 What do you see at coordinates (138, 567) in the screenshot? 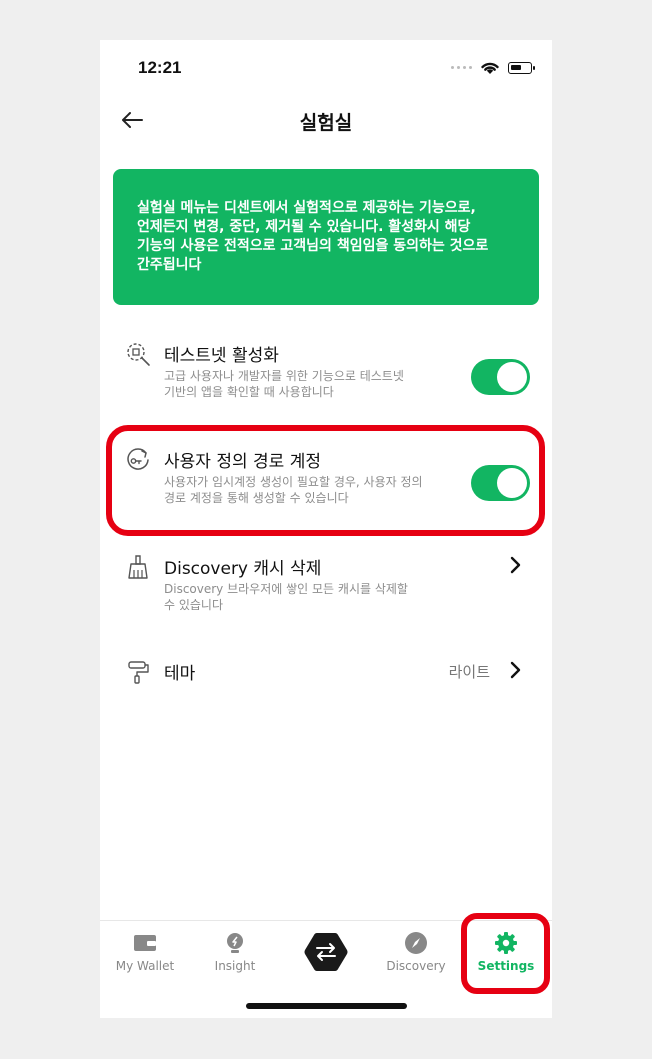
I see `broom-icon` at bounding box center [138, 567].